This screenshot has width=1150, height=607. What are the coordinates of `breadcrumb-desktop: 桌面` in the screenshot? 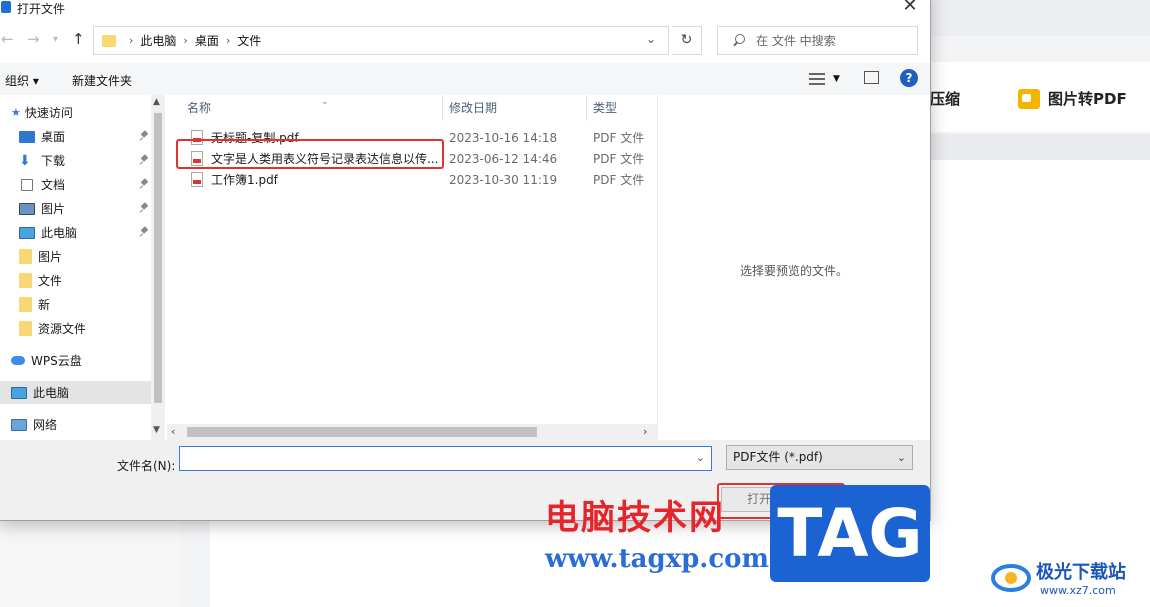 It's located at (207, 40).